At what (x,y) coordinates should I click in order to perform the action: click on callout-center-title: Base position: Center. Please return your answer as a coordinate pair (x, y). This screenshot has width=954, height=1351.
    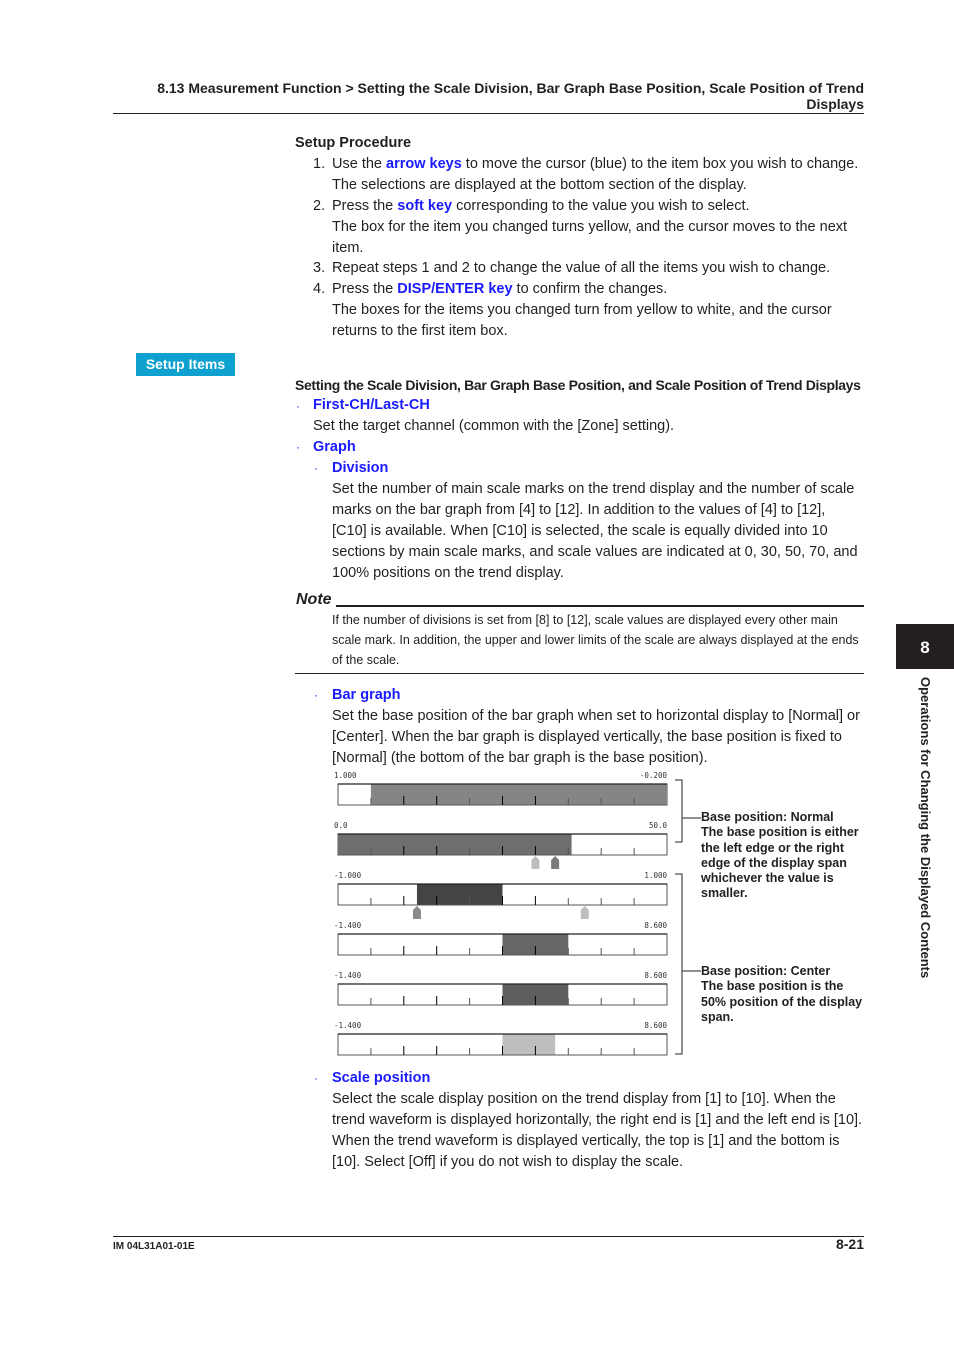
    Looking at the image, I should click on (766, 971).